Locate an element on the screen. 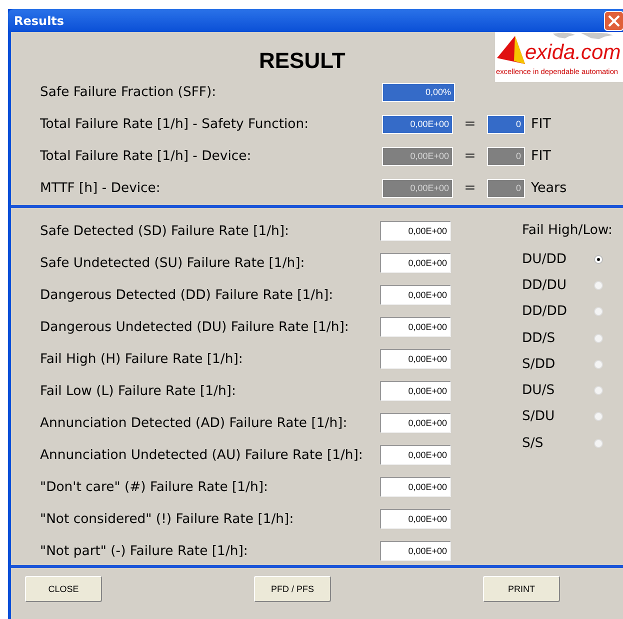 Image resolution: width=623 pixels, height=619 pixels. field-label: MTTF [h] - Device: is located at coordinates (101, 188).